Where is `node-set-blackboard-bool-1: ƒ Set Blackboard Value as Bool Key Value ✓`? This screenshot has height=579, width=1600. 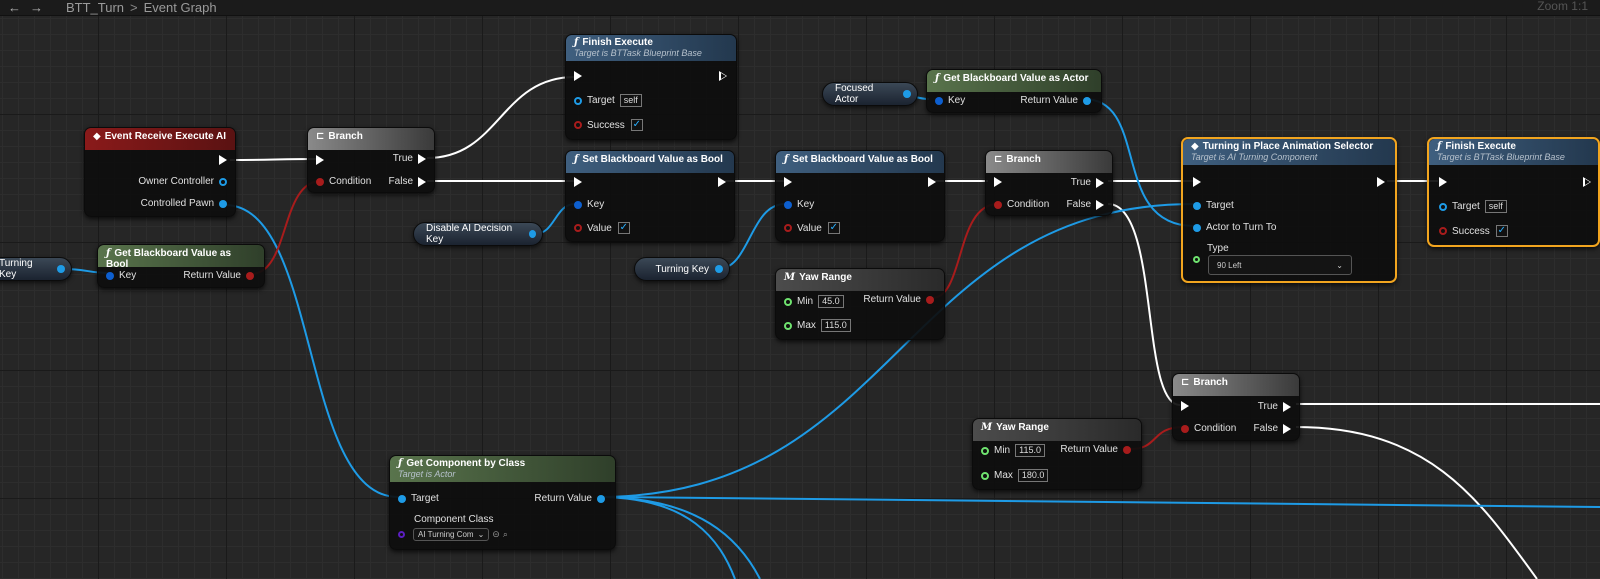 node-set-blackboard-bool-1: ƒ Set Blackboard Value as Bool Key Value ✓ is located at coordinates (650, 196).